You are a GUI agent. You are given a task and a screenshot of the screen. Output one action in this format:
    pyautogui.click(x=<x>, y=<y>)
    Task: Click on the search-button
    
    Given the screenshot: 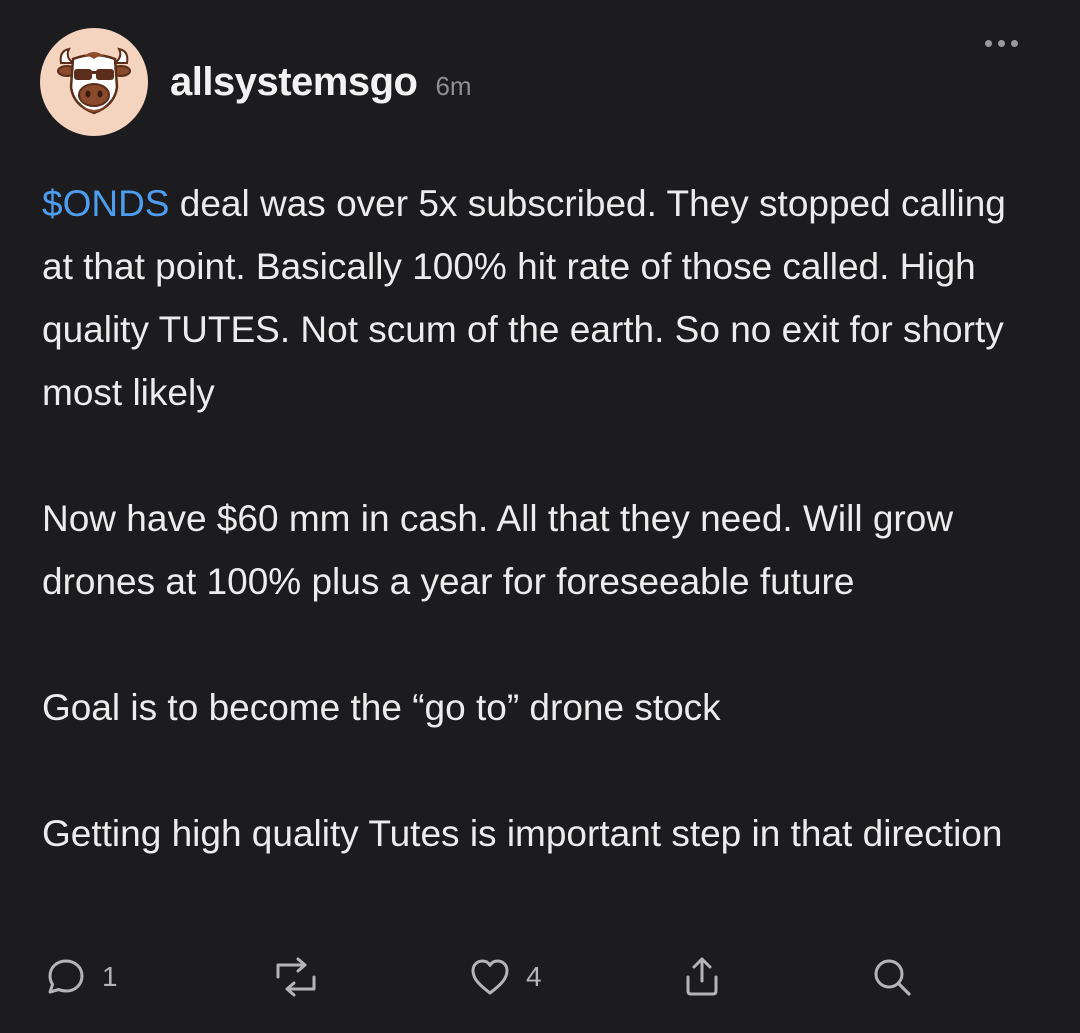 What is the action you would take?
    pyautogui.click(x=892, y=977)
    